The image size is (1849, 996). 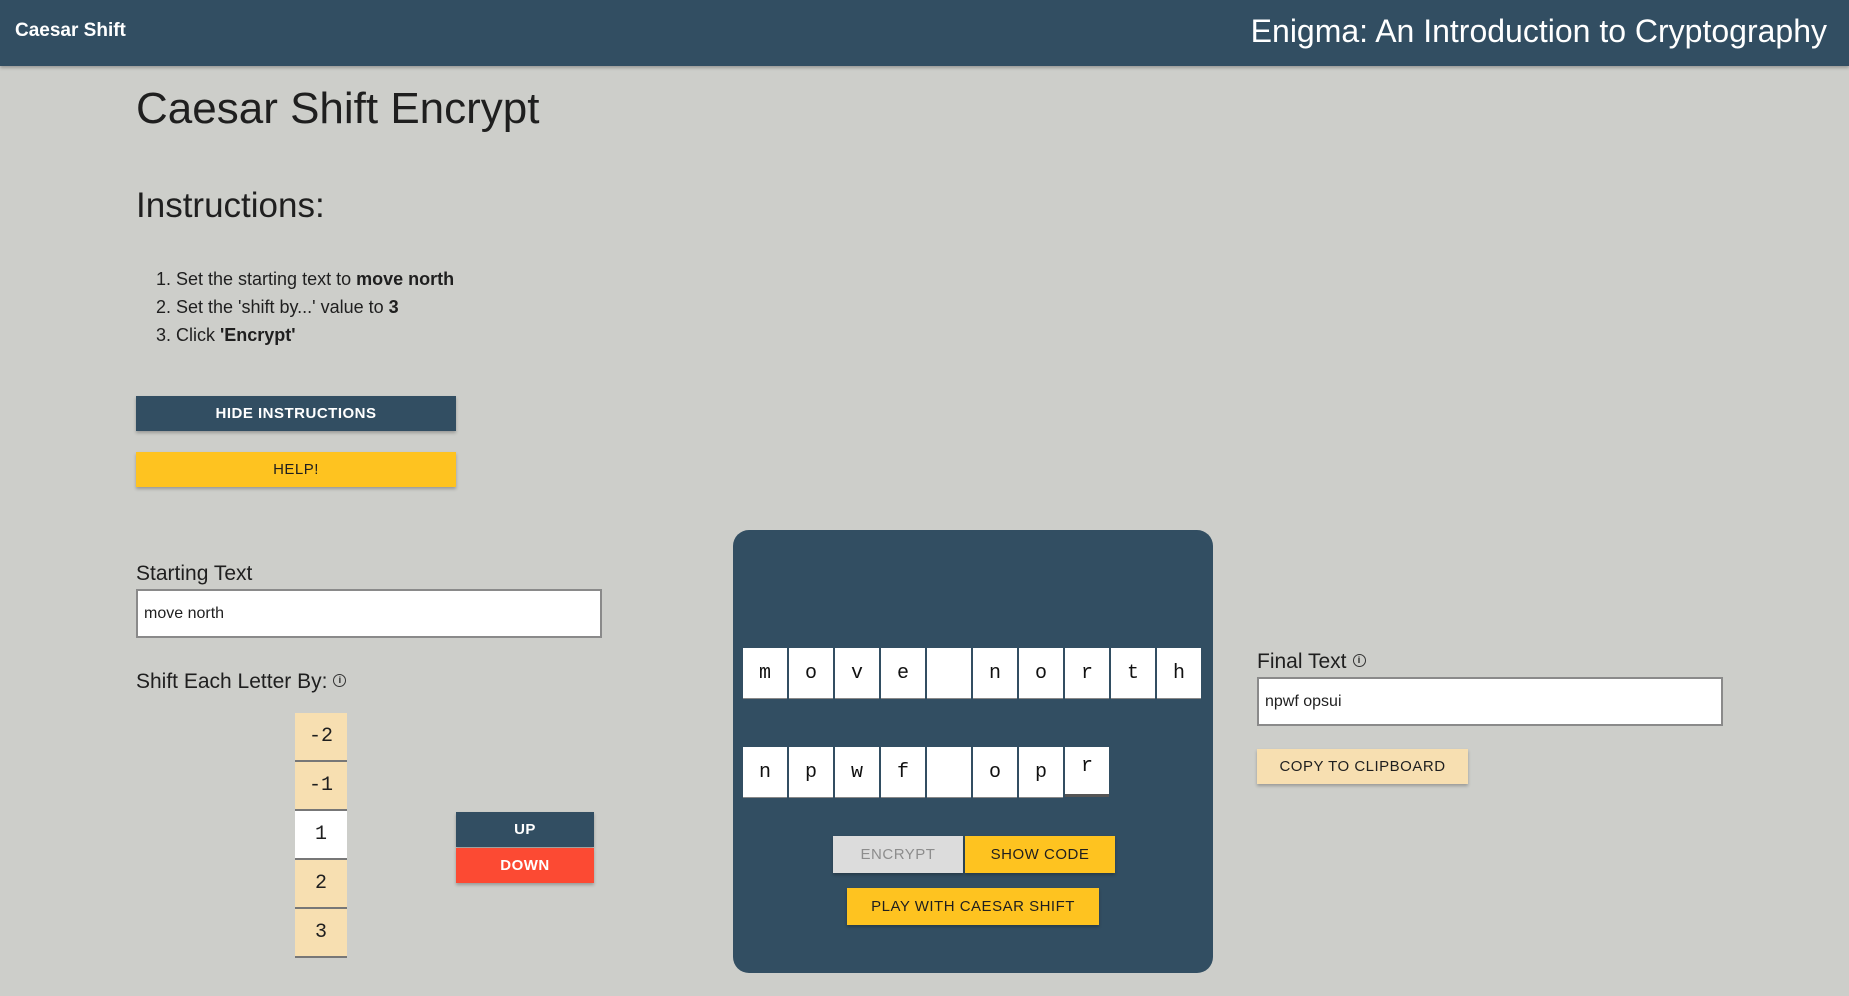 What do you see at coordinates (277, 307) in the screenshot?
I see `instruction-step: 2. Set the 'shift by...' value to 3` at bounding box center [277, 307].